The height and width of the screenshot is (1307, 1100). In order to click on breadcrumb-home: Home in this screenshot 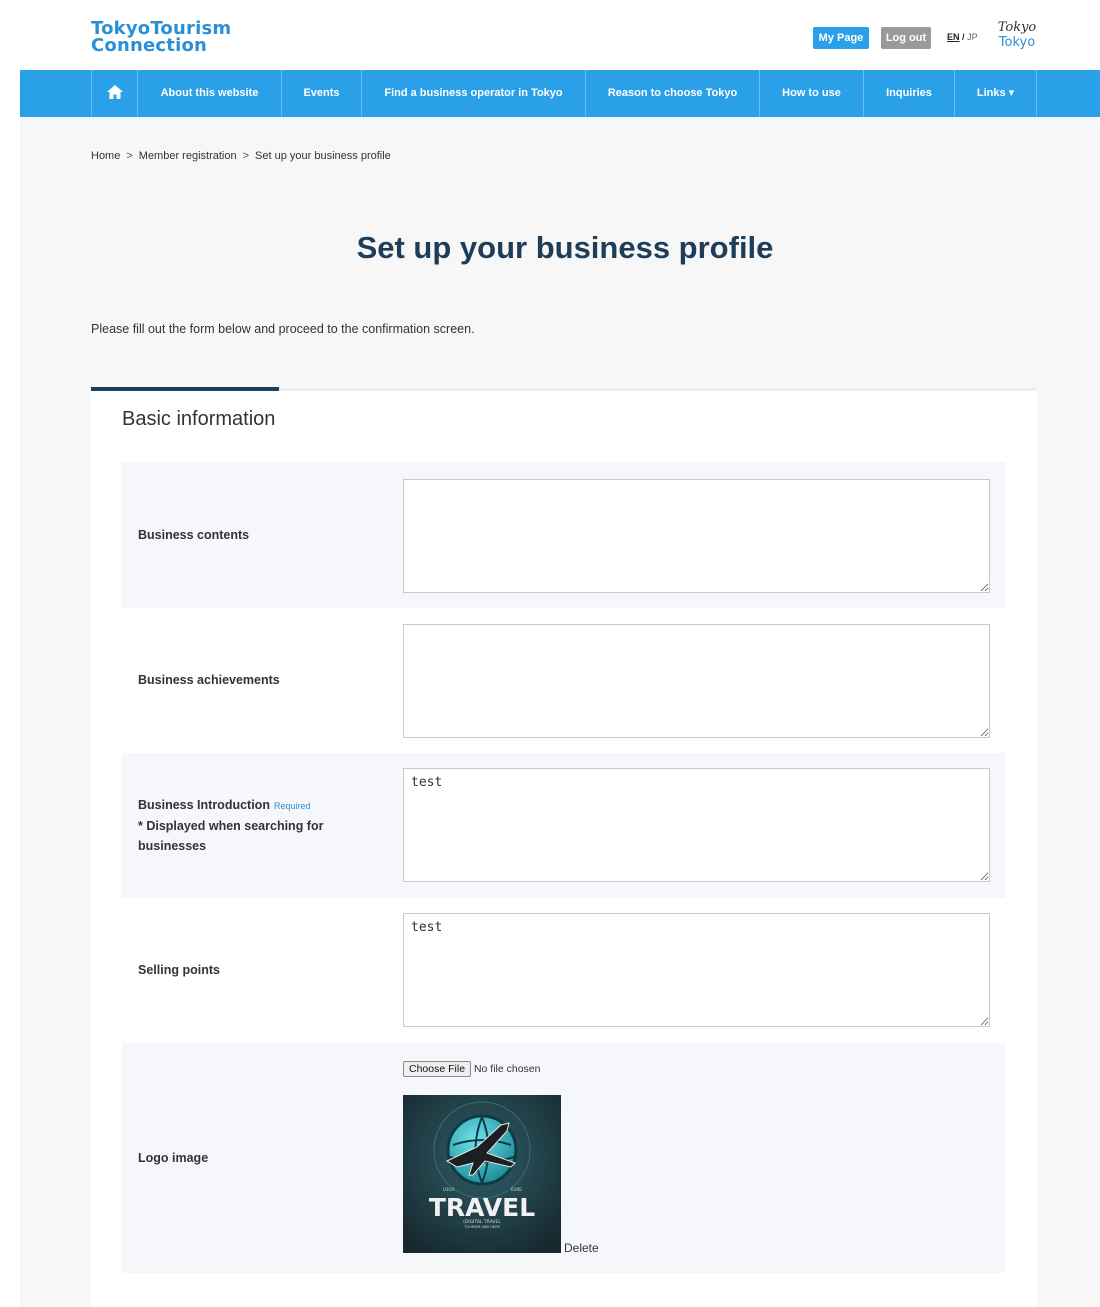, I will do `click(105, 156)`.